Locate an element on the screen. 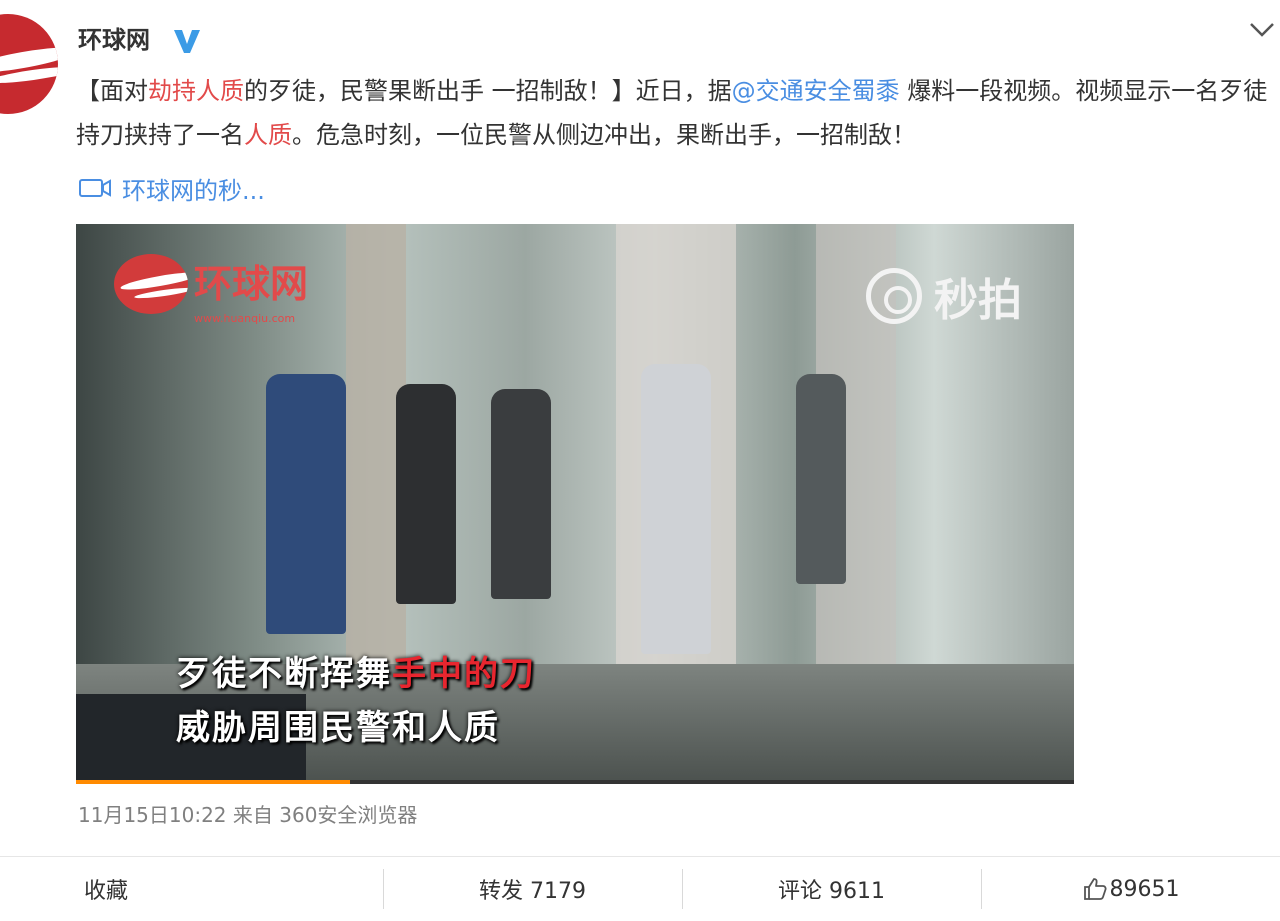 The height and width of the screenshot is (921, 1280). watermark-url: www.huanqiu.com is located at coordinates (245, 318).